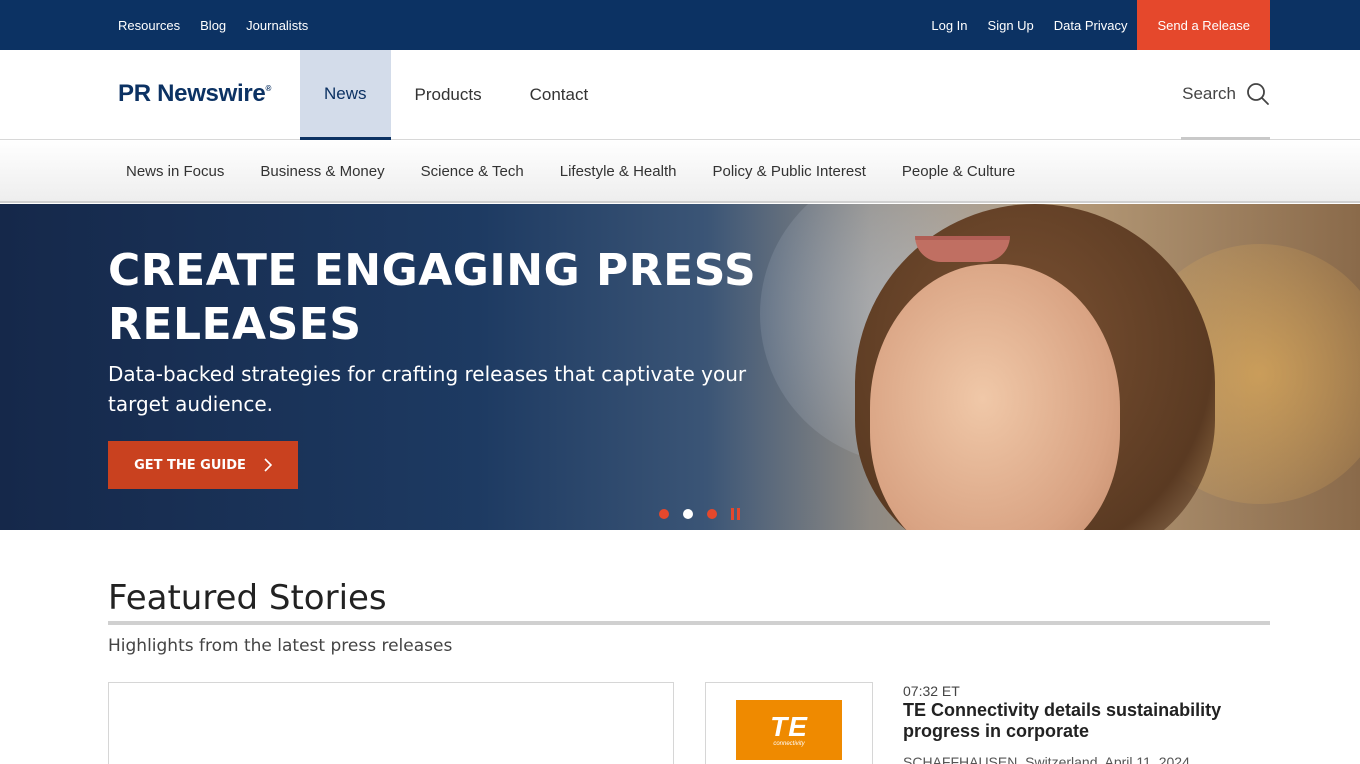 Image resolution: width=1360 pixels, height=764 pixels. What do you see at coordinates (559, 95) in the screenshot?
I see `nav-contact: Contact` at bounding box center [559, 95].